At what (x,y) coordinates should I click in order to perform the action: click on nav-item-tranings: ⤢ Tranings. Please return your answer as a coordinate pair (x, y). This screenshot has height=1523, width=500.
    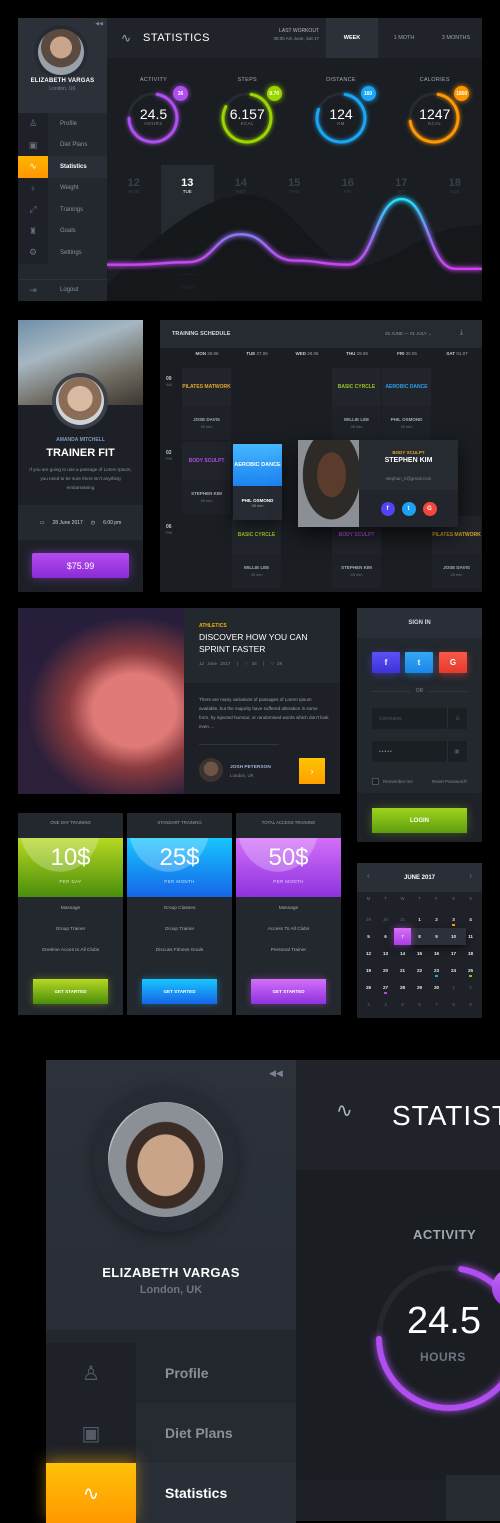
    Looking at the image, I should click on (62, 210).